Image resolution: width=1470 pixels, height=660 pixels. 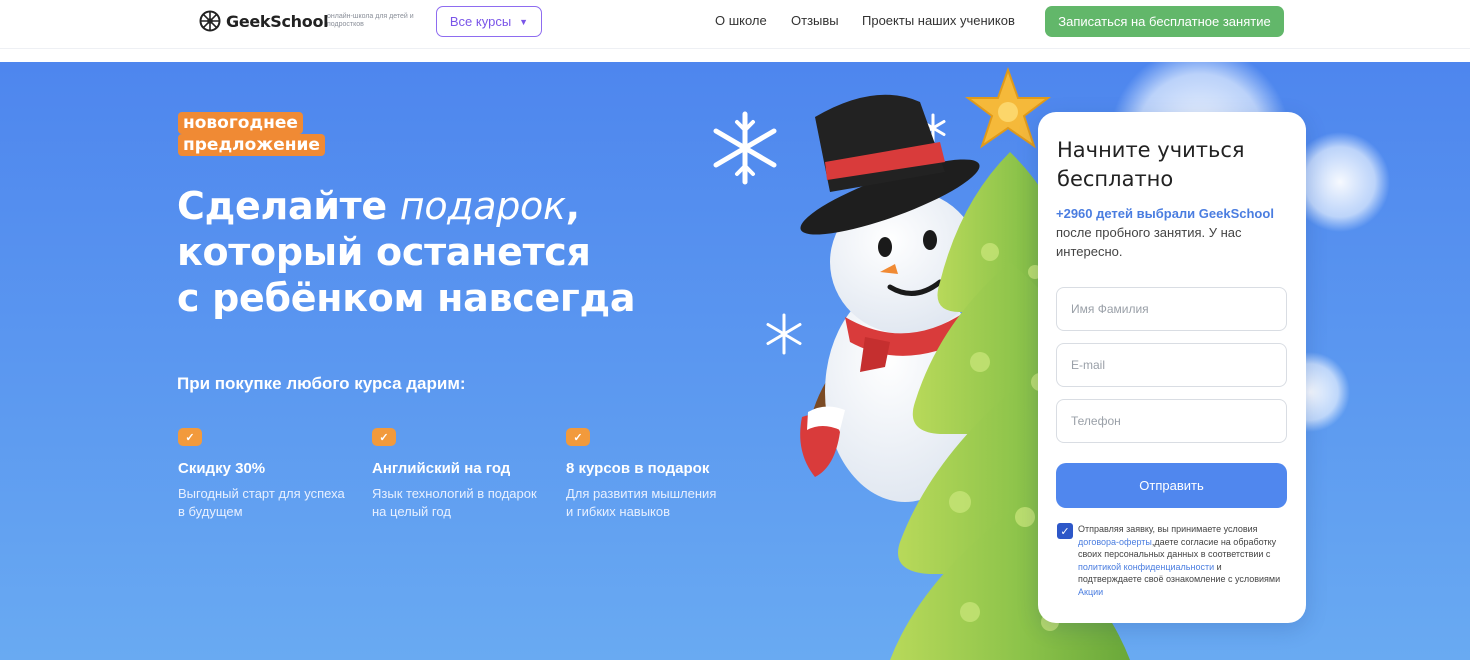 What do you see at coordinates (268, 503) in the screenshot?
I see `benefit-description: Выгодный старт для успеха в будущем` at bounding box center [268, 503].